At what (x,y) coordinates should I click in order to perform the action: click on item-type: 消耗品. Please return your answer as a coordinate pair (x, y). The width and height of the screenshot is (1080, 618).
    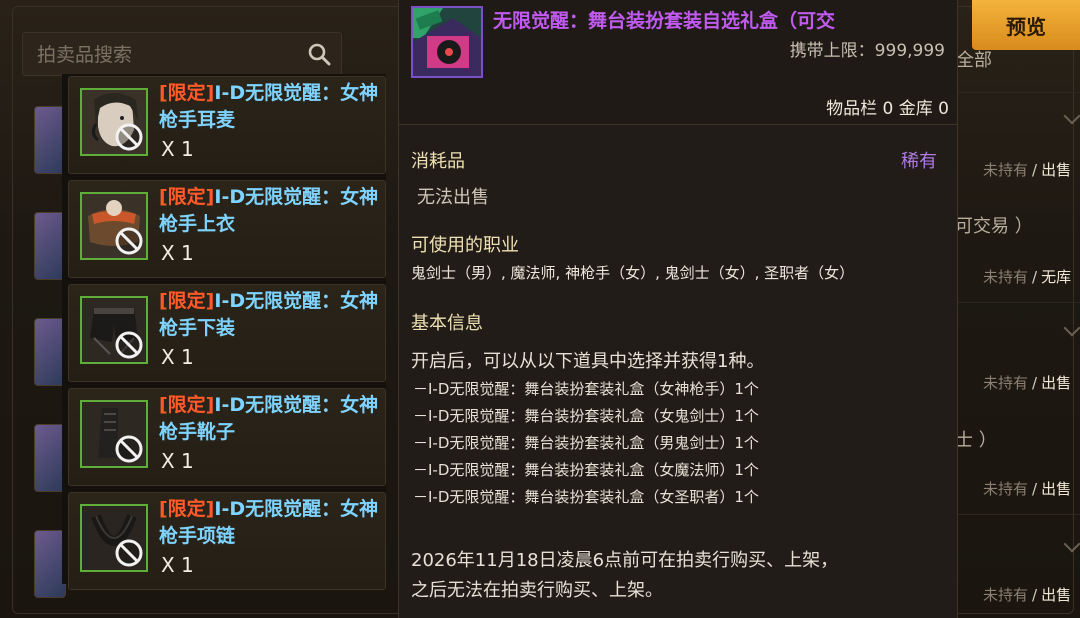
    Looking at the image, I should click on (438, 161).